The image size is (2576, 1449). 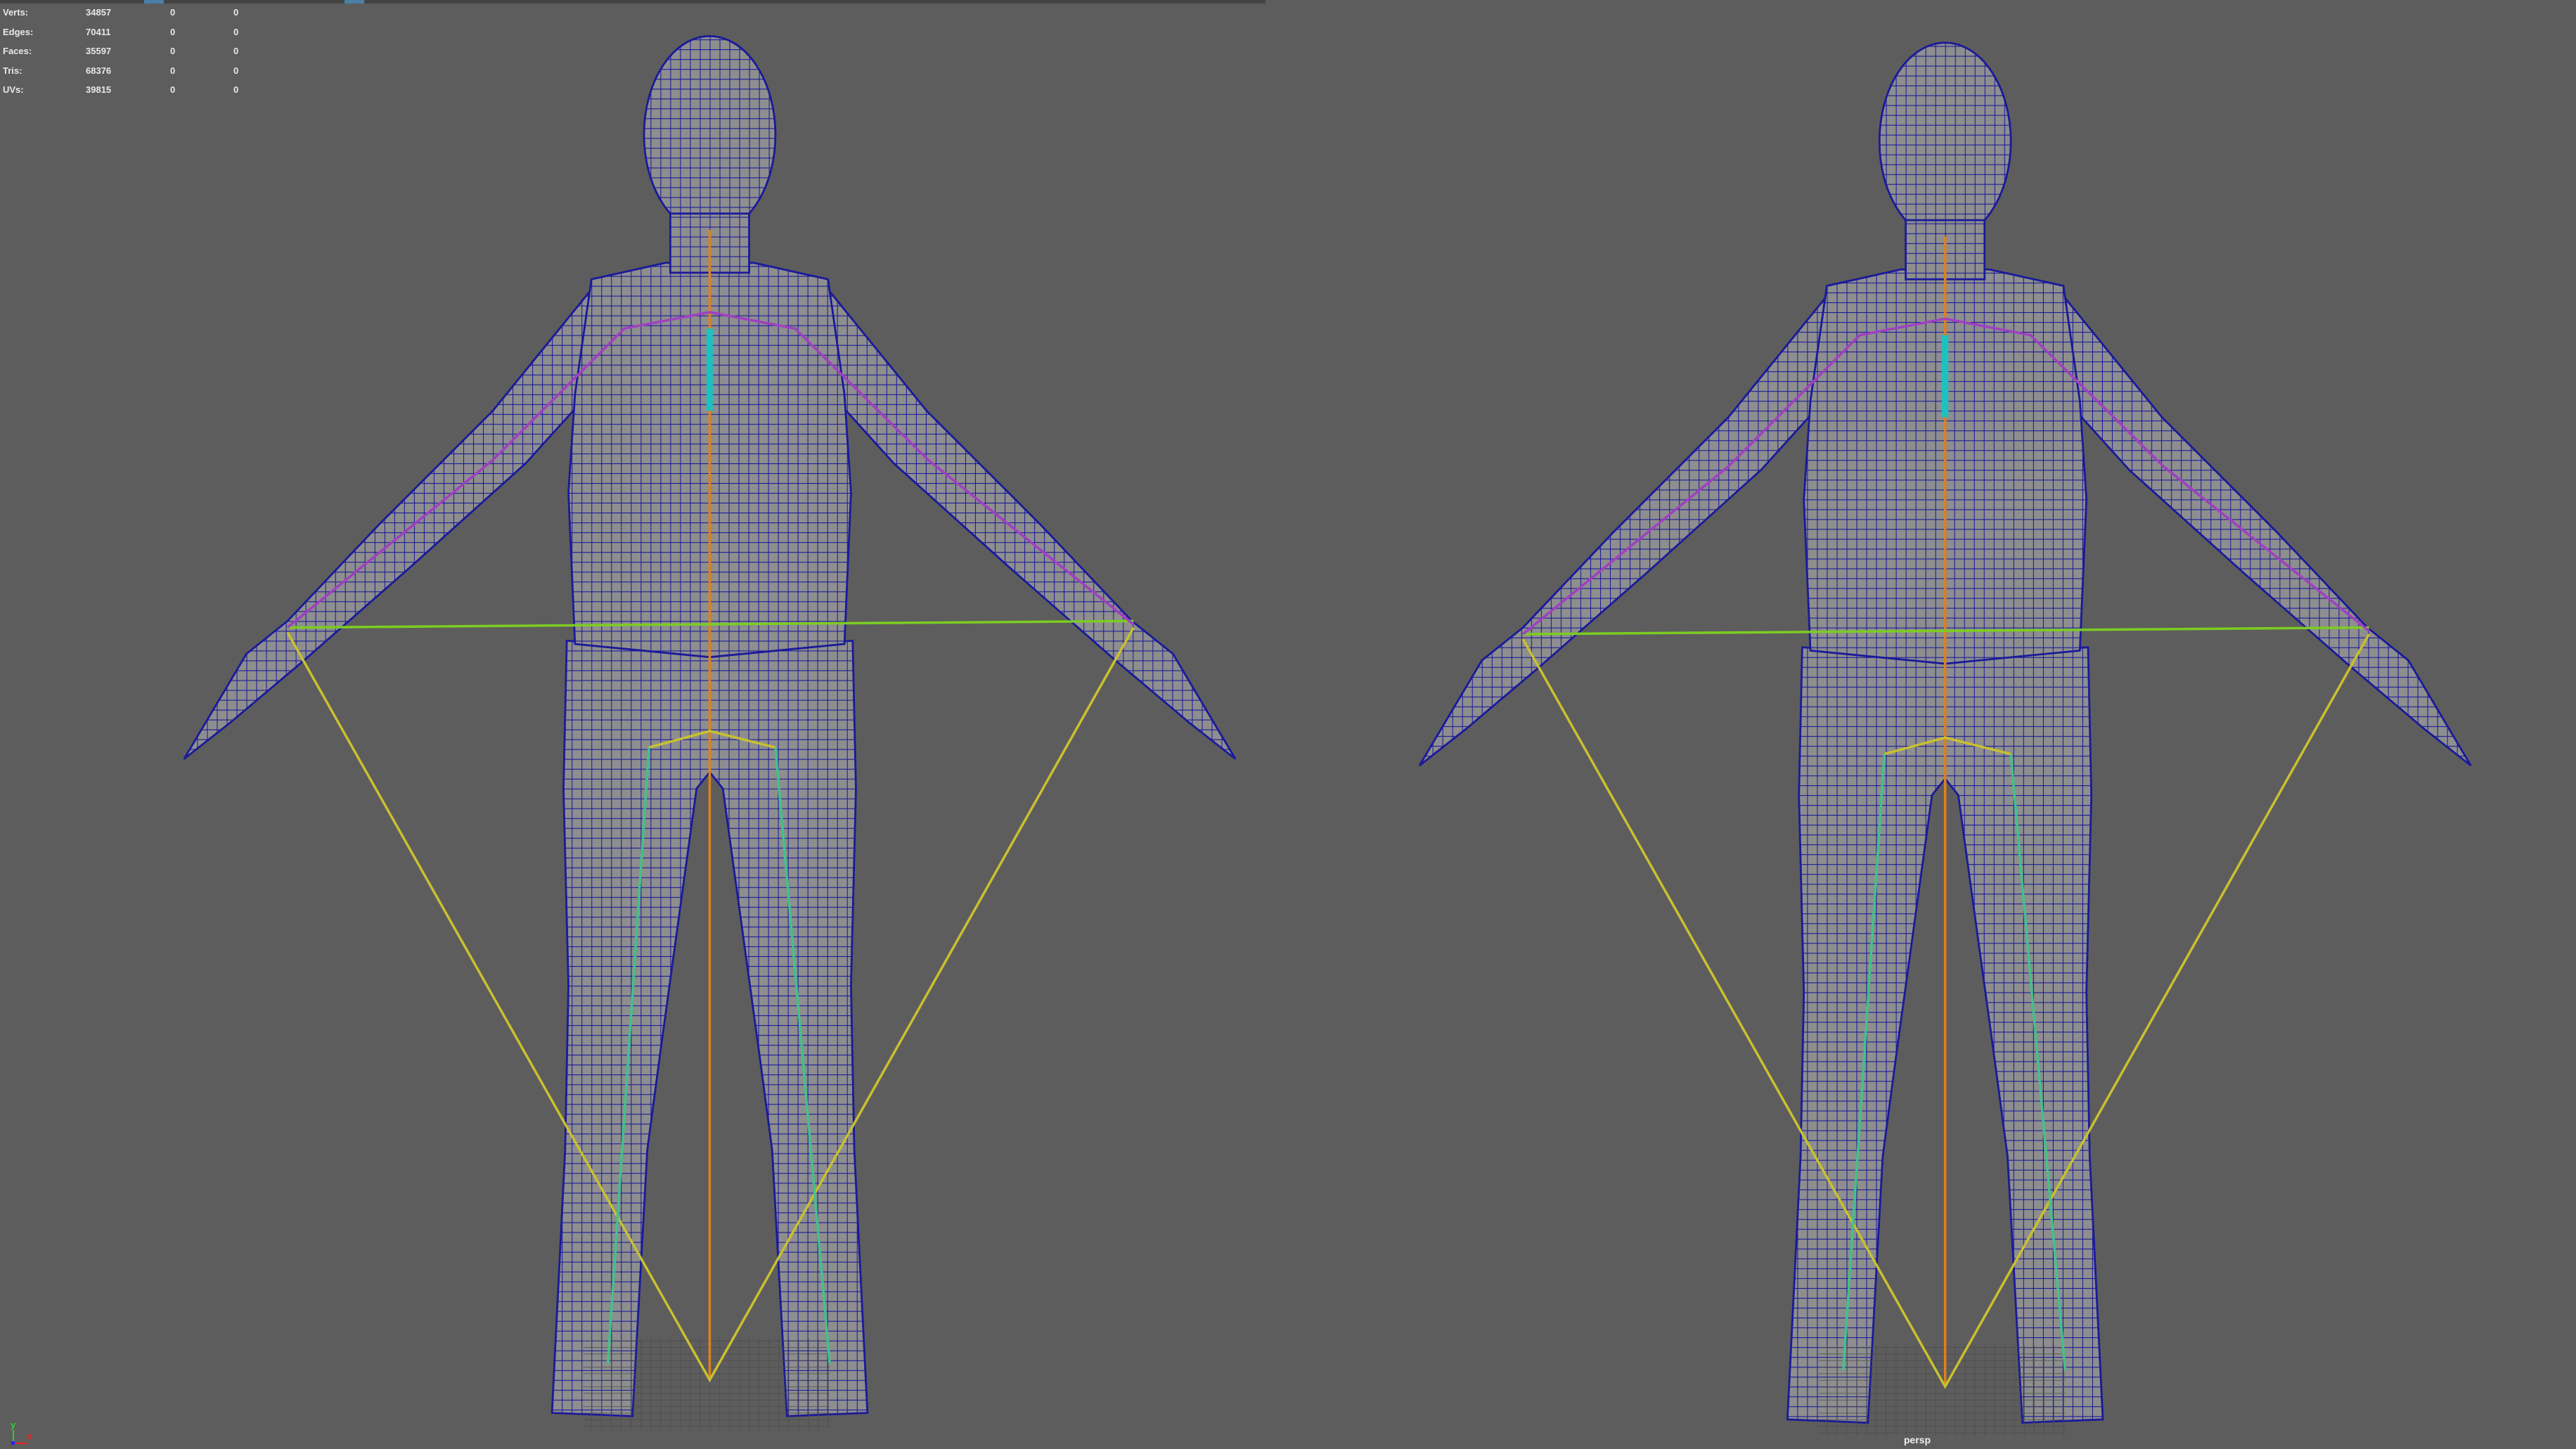 I want to click on axis-gizmo: y x, so click(x=20, y=1433).